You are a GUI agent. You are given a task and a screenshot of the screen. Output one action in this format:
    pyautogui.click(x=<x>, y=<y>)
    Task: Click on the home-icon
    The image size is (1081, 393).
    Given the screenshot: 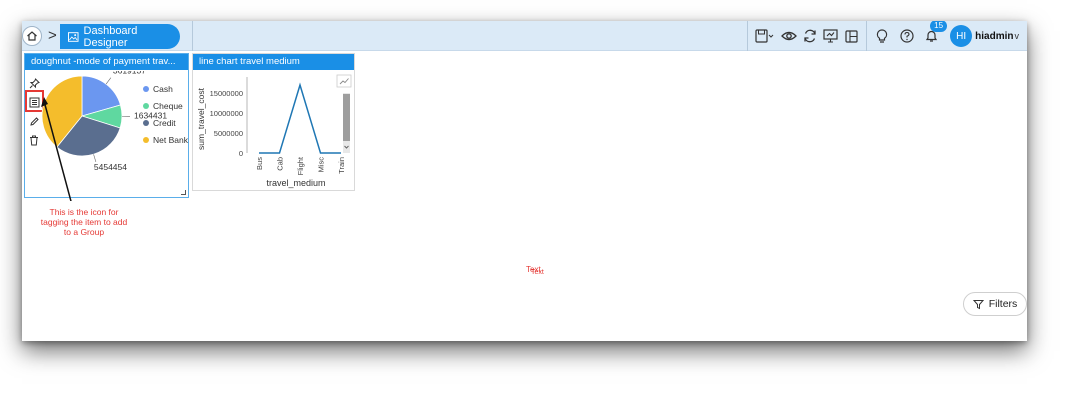 What is the action you would take?
    pyautogui.click(x=32, y=36)
    